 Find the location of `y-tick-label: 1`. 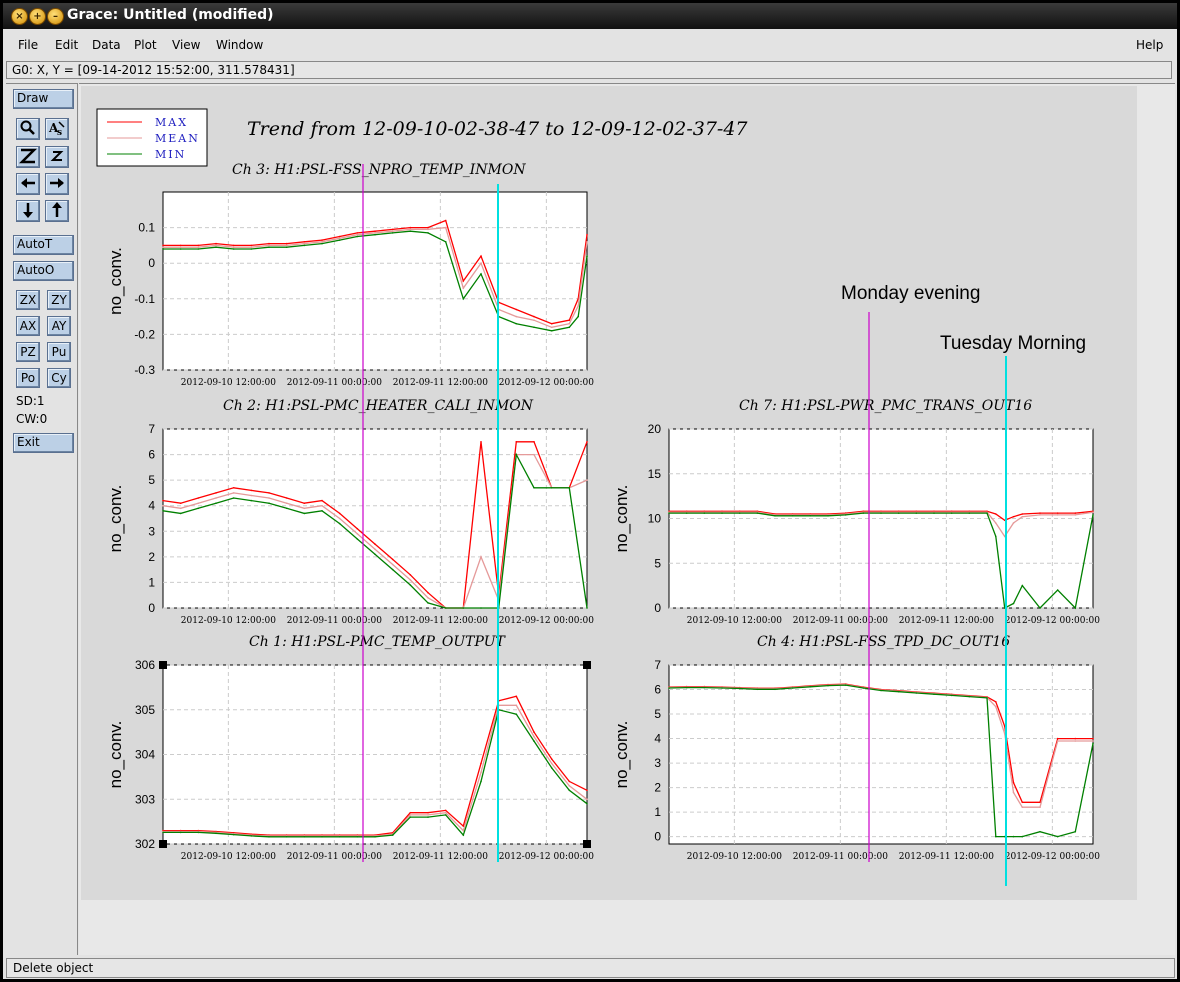

y-tick-label: 1 is located at coordinates (657, 812).